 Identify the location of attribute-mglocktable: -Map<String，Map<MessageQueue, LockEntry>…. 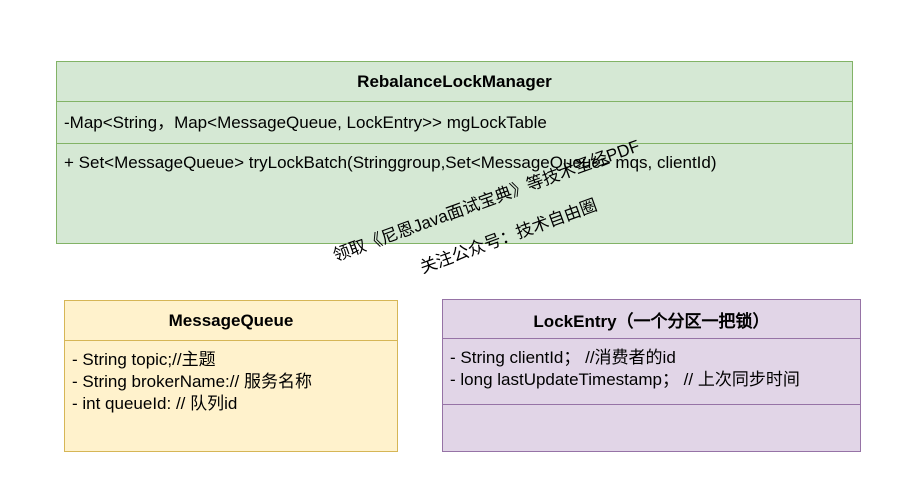
(305, 122).